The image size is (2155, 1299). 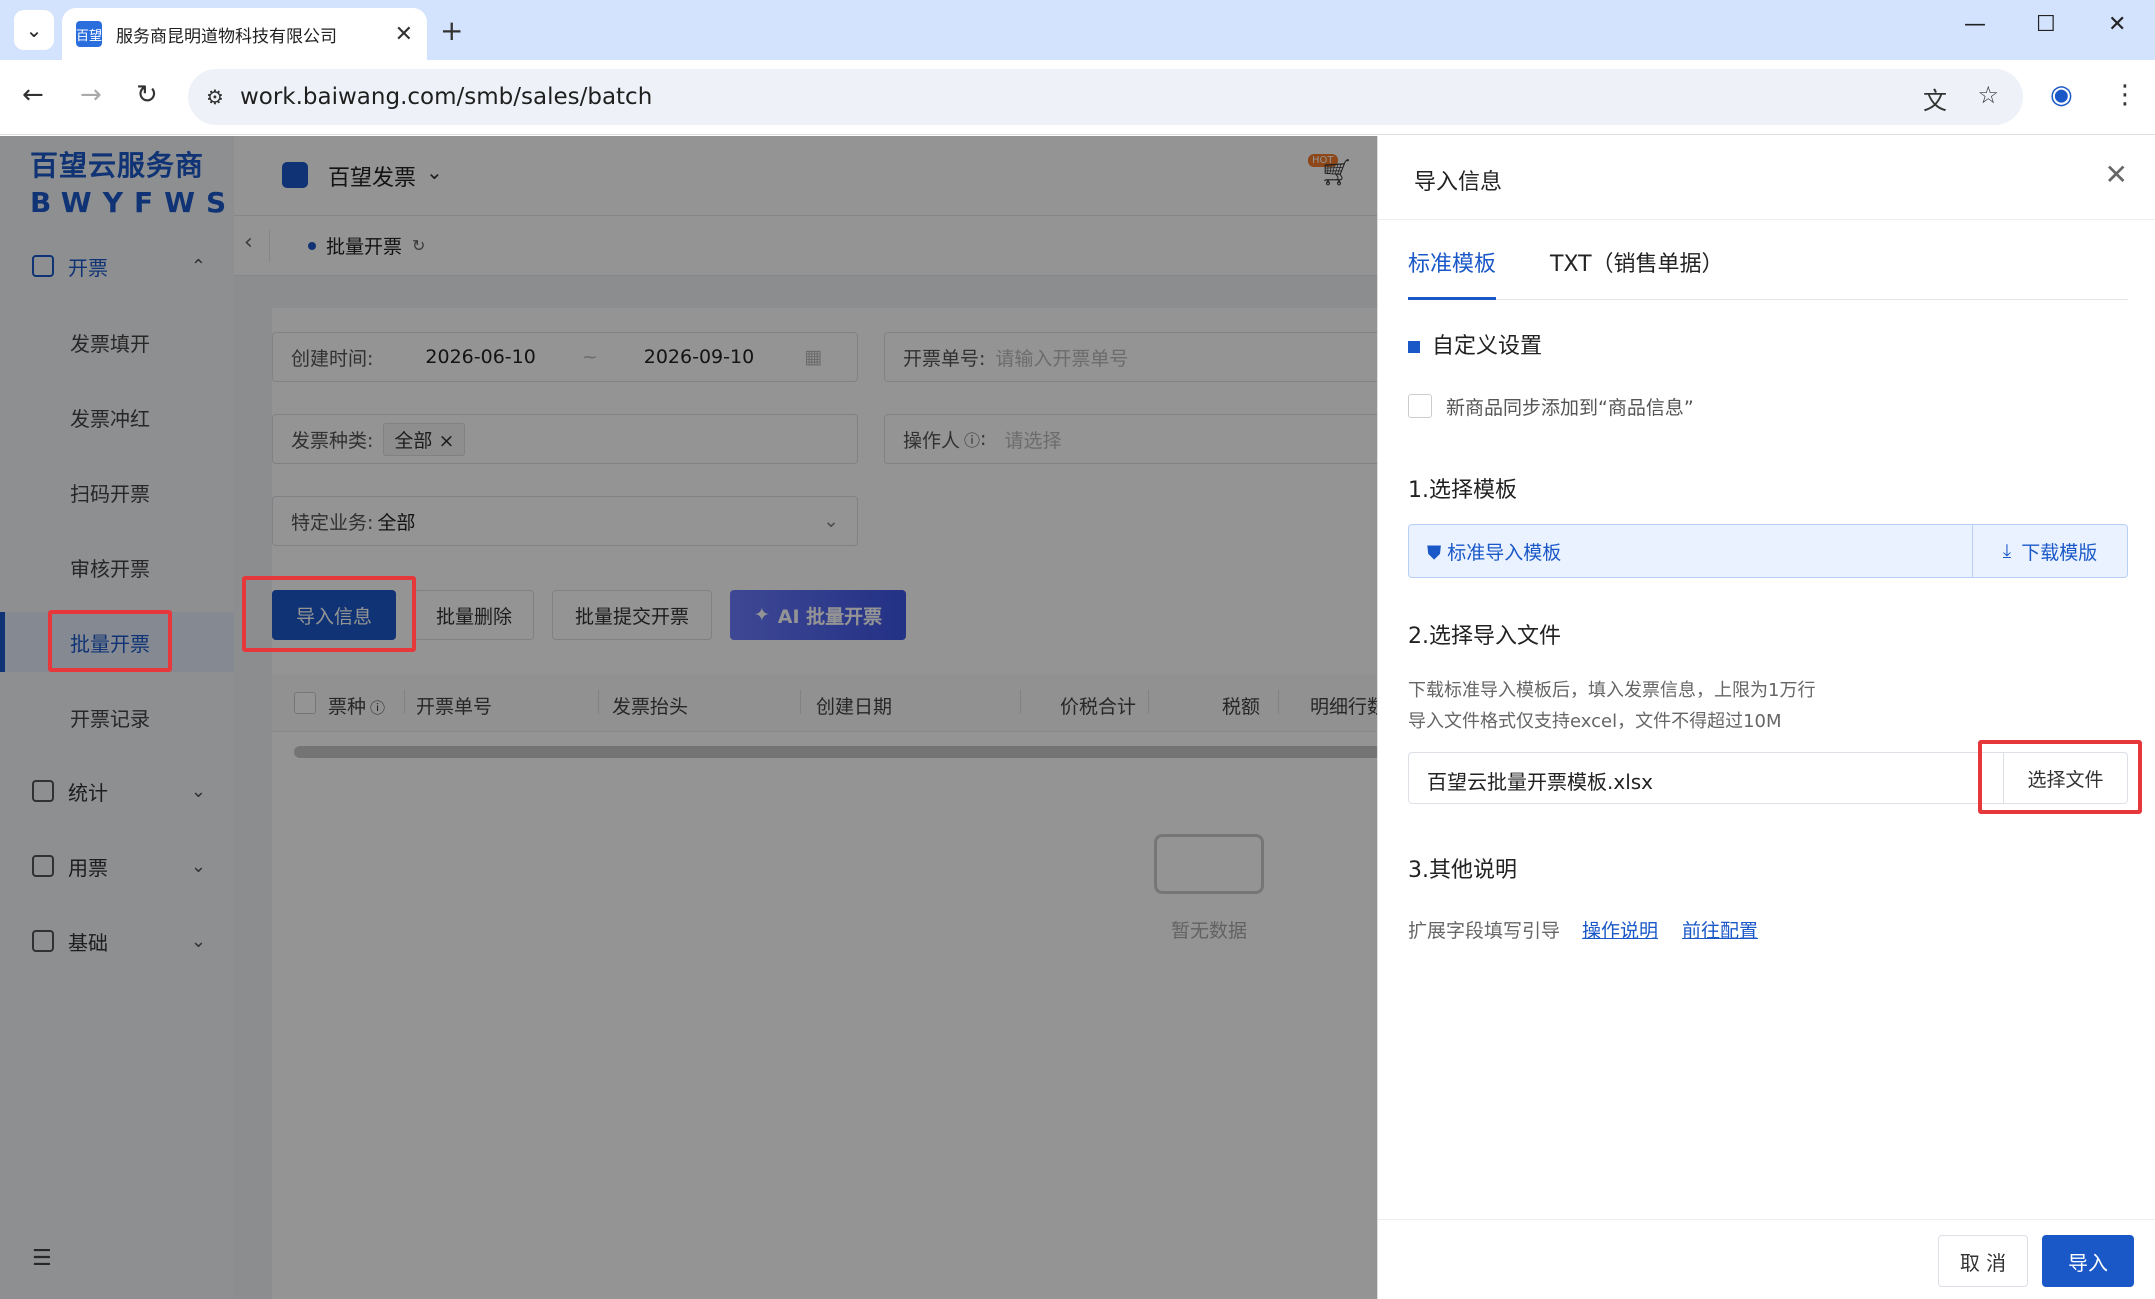 I want to click on download-icon: ⤓, so click(x=2007, y=551).